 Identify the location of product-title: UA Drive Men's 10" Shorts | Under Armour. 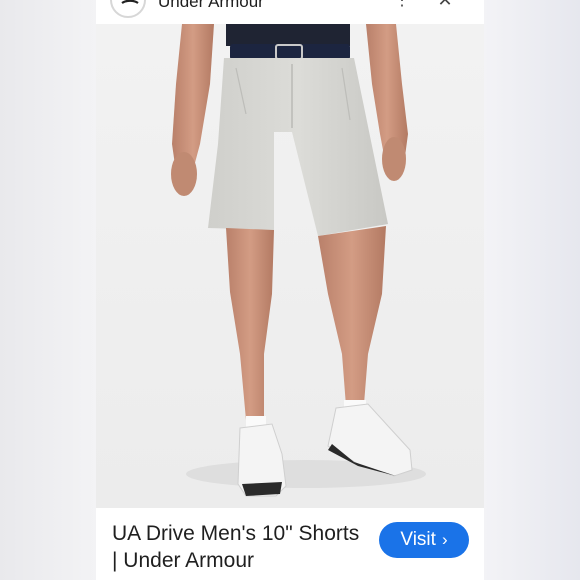
(237, 547).